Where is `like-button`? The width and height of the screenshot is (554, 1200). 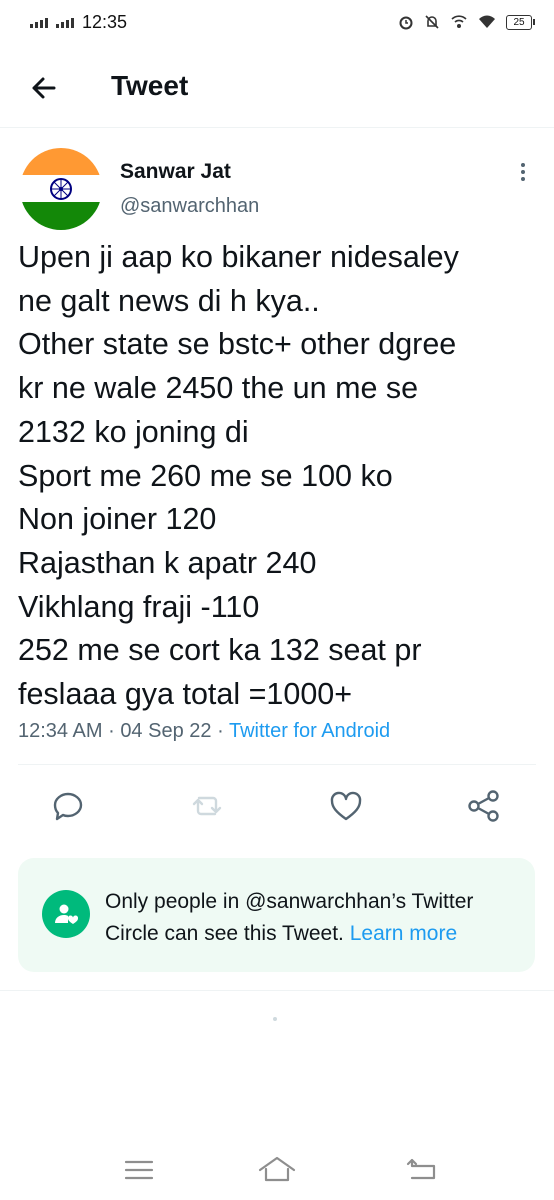
like-button is located at coordinates (346, 806).